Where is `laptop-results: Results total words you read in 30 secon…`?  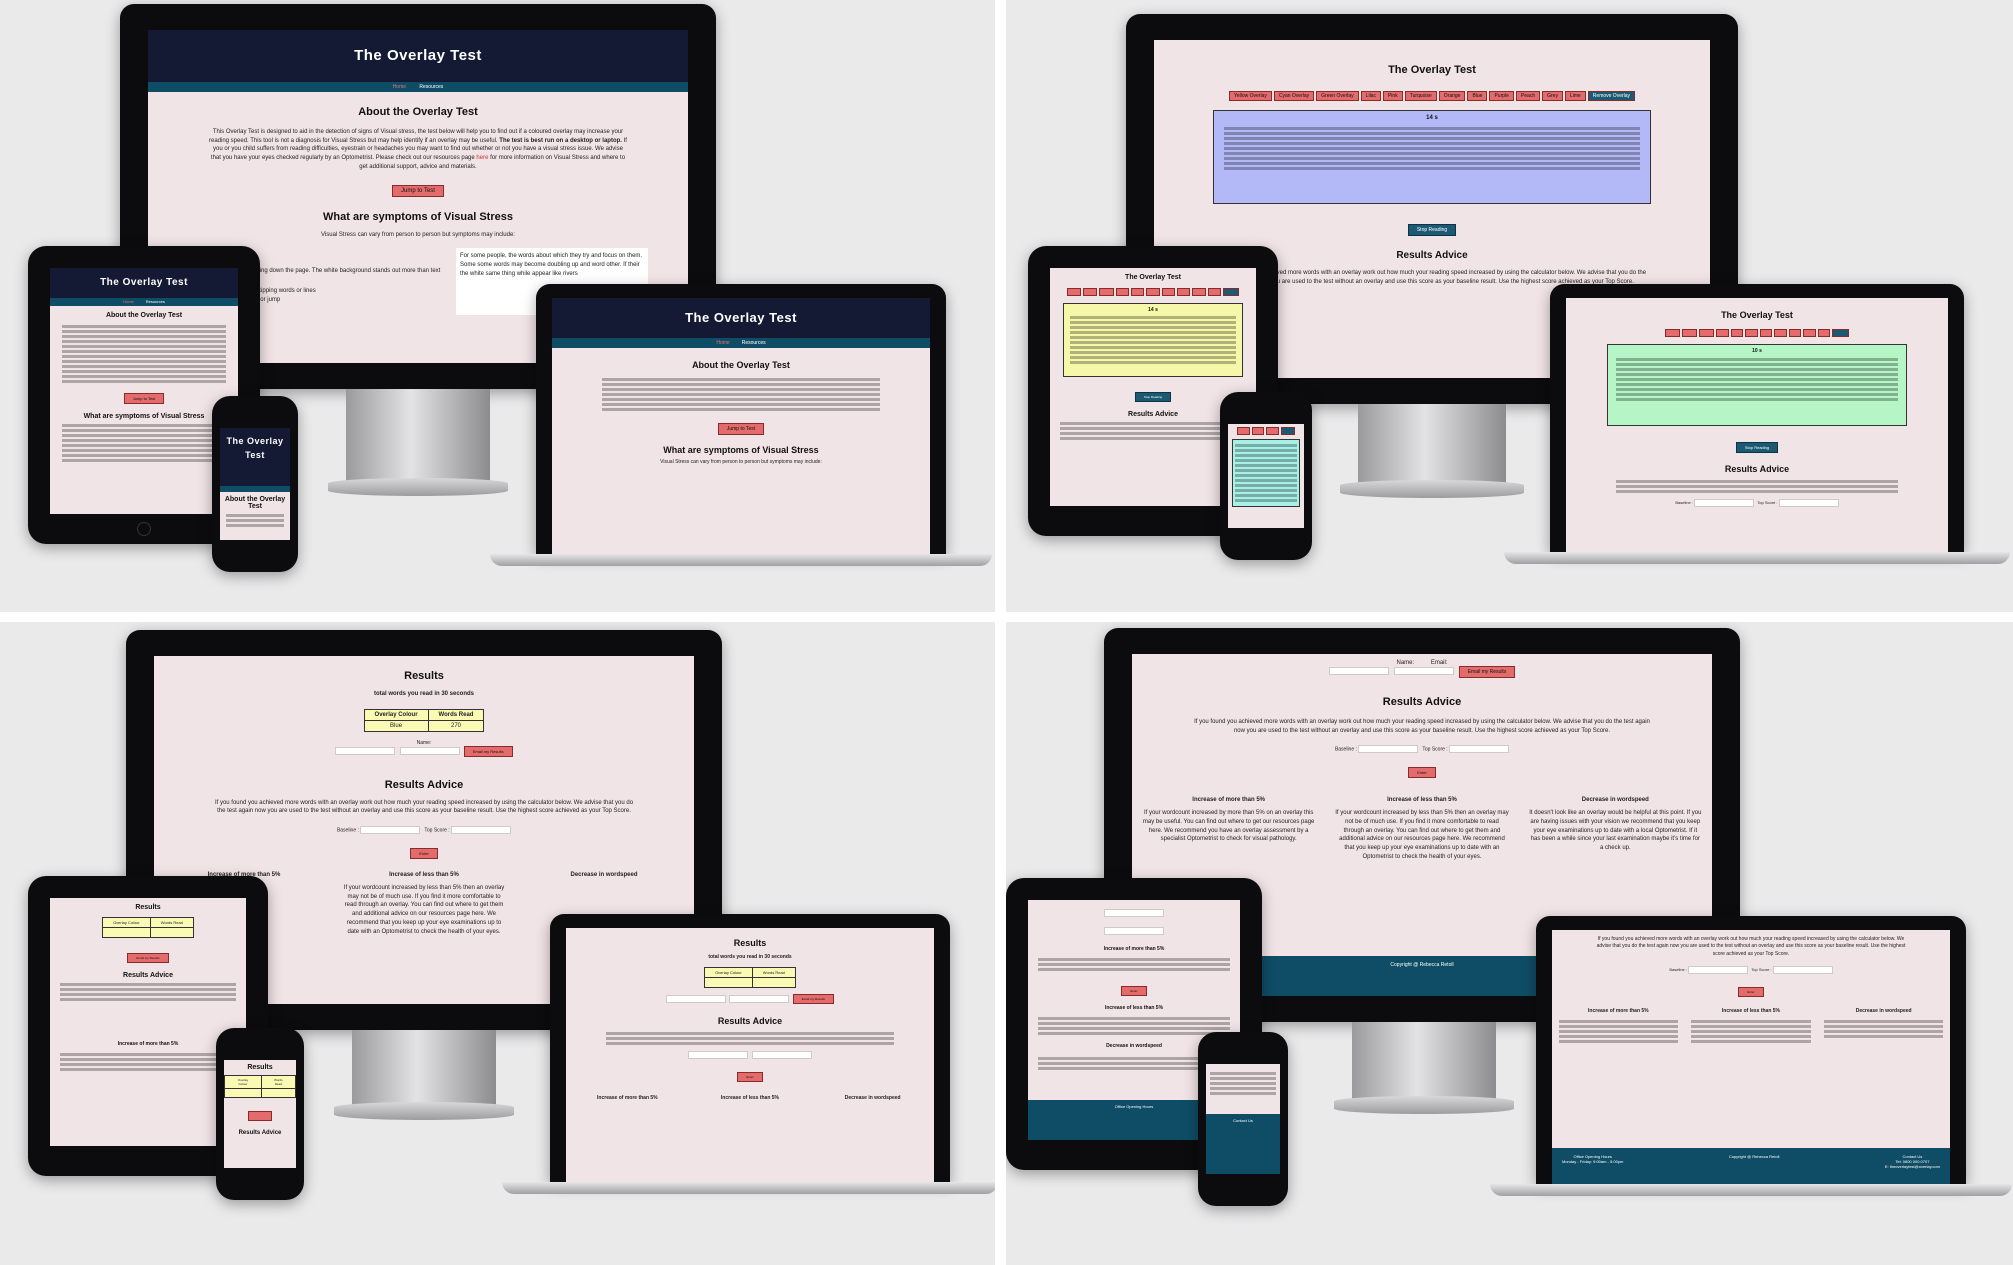 laptop-results: Results total words you read in 30 secon… is located at coordinates (750, 1048).